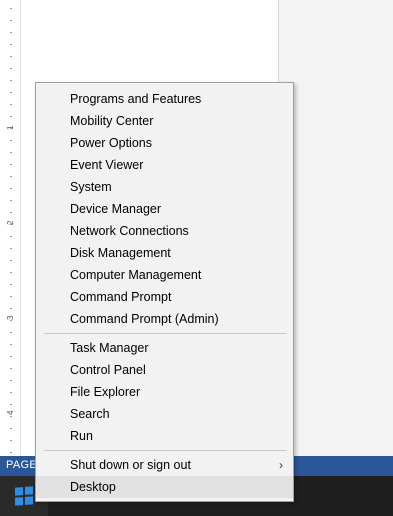  I want to click on menu-item-programs-and-features: Programs and Features, so click(164, 99).